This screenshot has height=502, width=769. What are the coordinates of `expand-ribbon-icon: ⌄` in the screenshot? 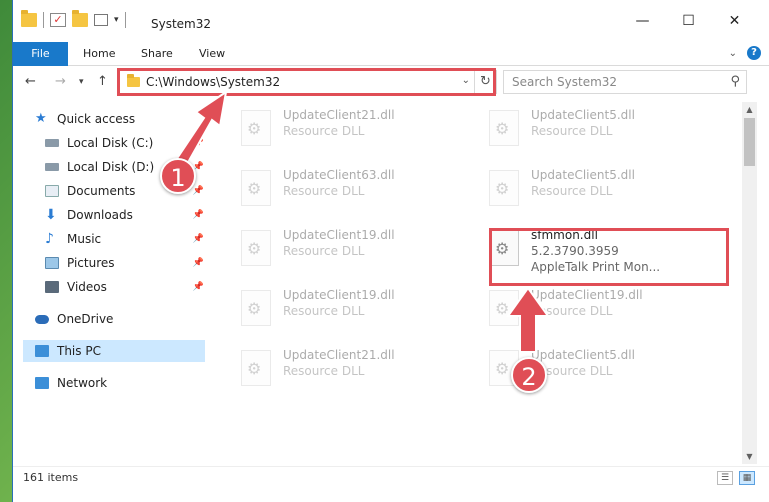 It's located at (733, 53).